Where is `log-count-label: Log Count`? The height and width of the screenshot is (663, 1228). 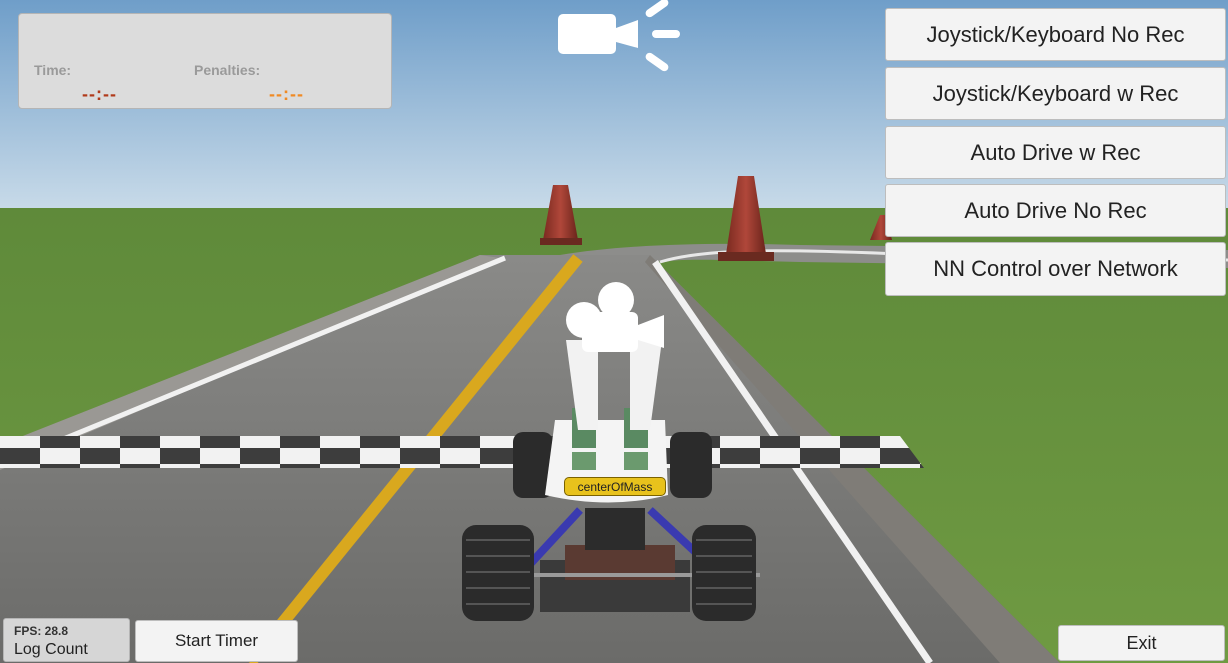
log-count-label: Log Count is located at coordinates (51, 649).